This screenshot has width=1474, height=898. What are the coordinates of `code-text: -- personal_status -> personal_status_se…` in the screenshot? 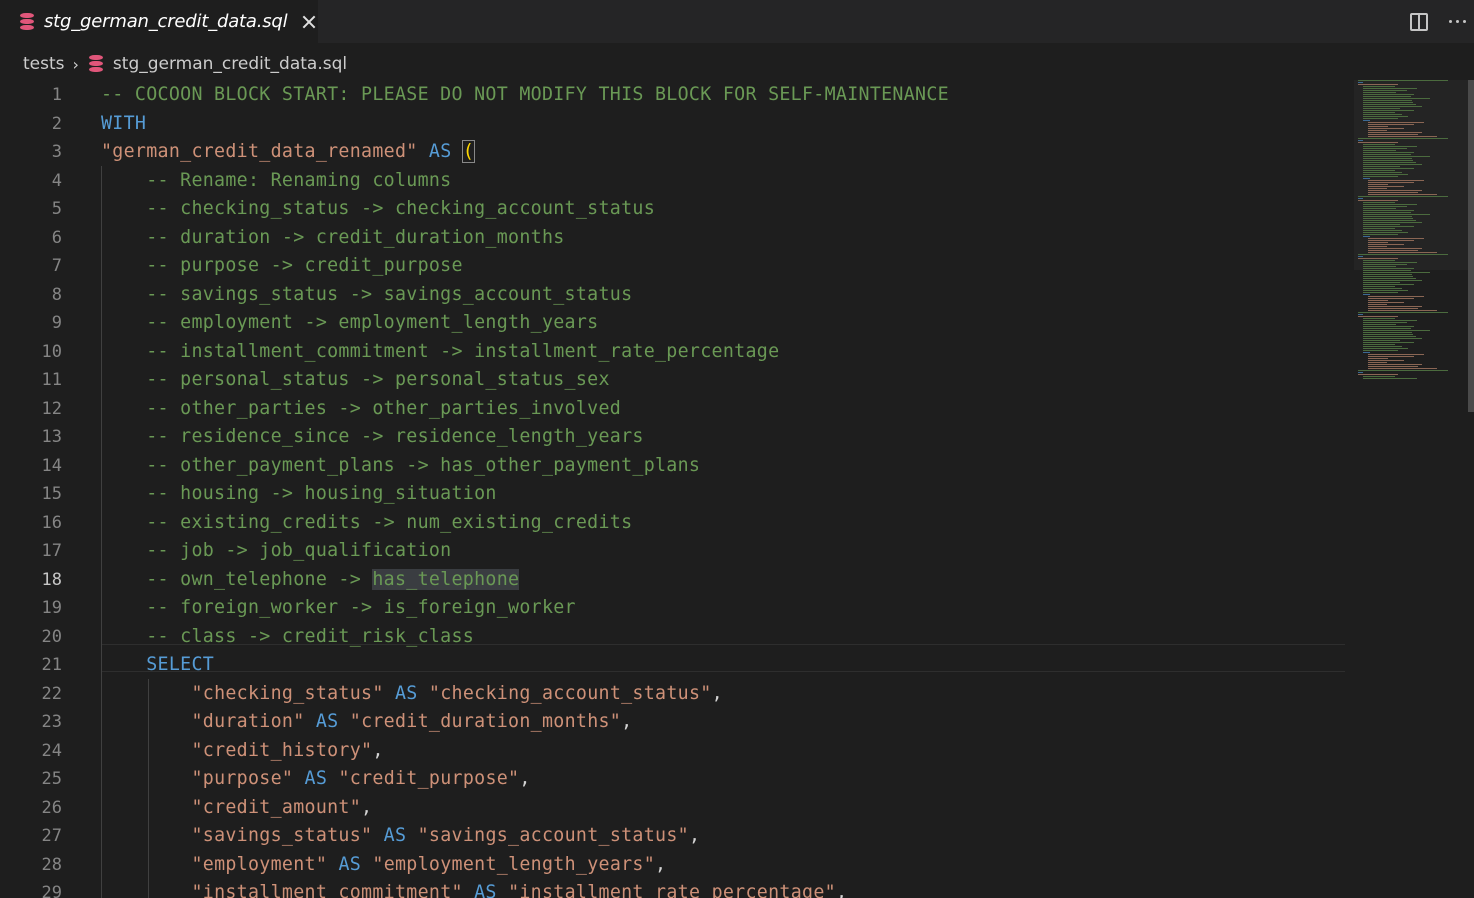 It's located at (355, 380).